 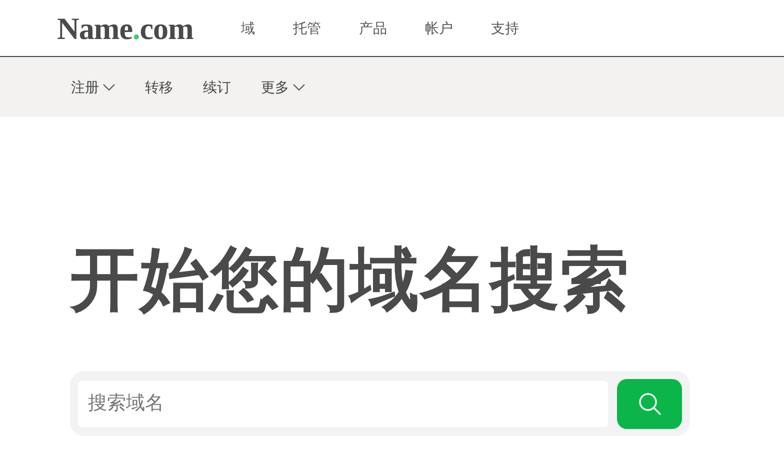 I want to click on search-field: 搜索域名, so click(x=343, y=403).